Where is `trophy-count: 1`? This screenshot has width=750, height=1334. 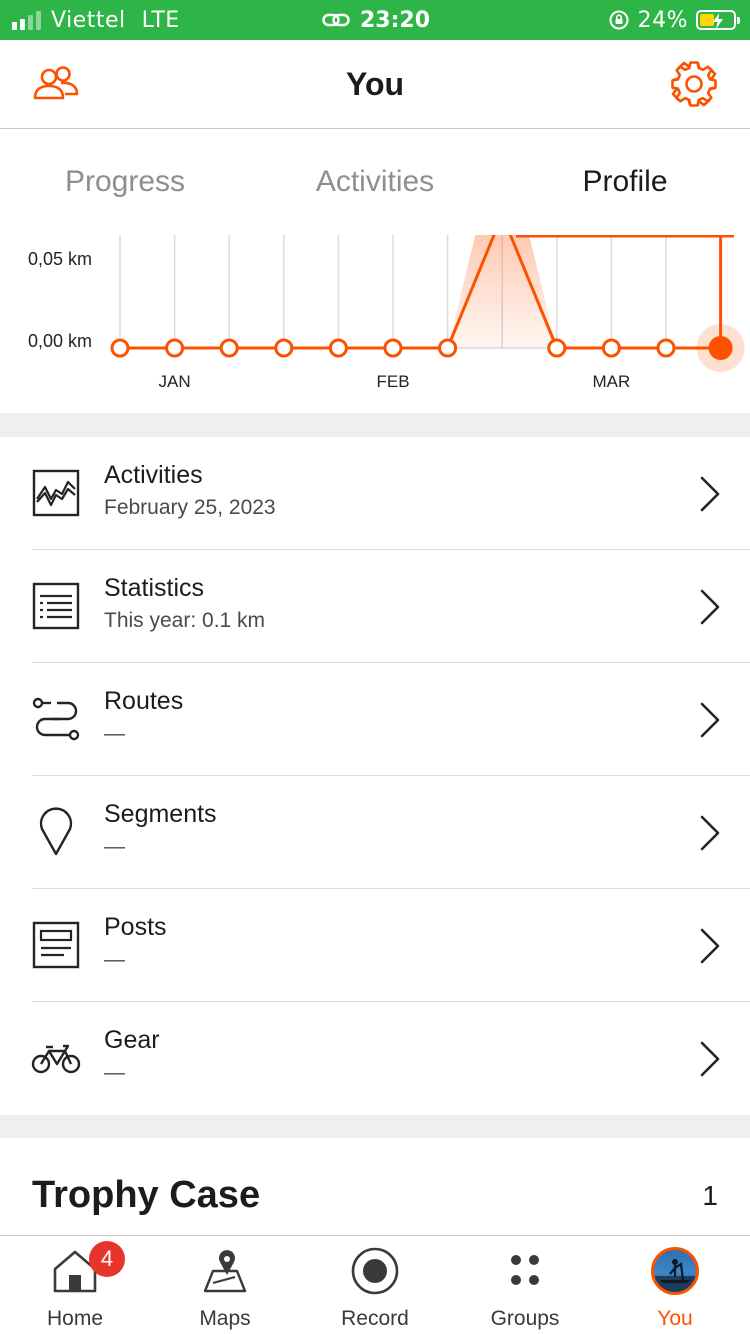
trophy-count: 1 is located at coordinates (710, 1195).